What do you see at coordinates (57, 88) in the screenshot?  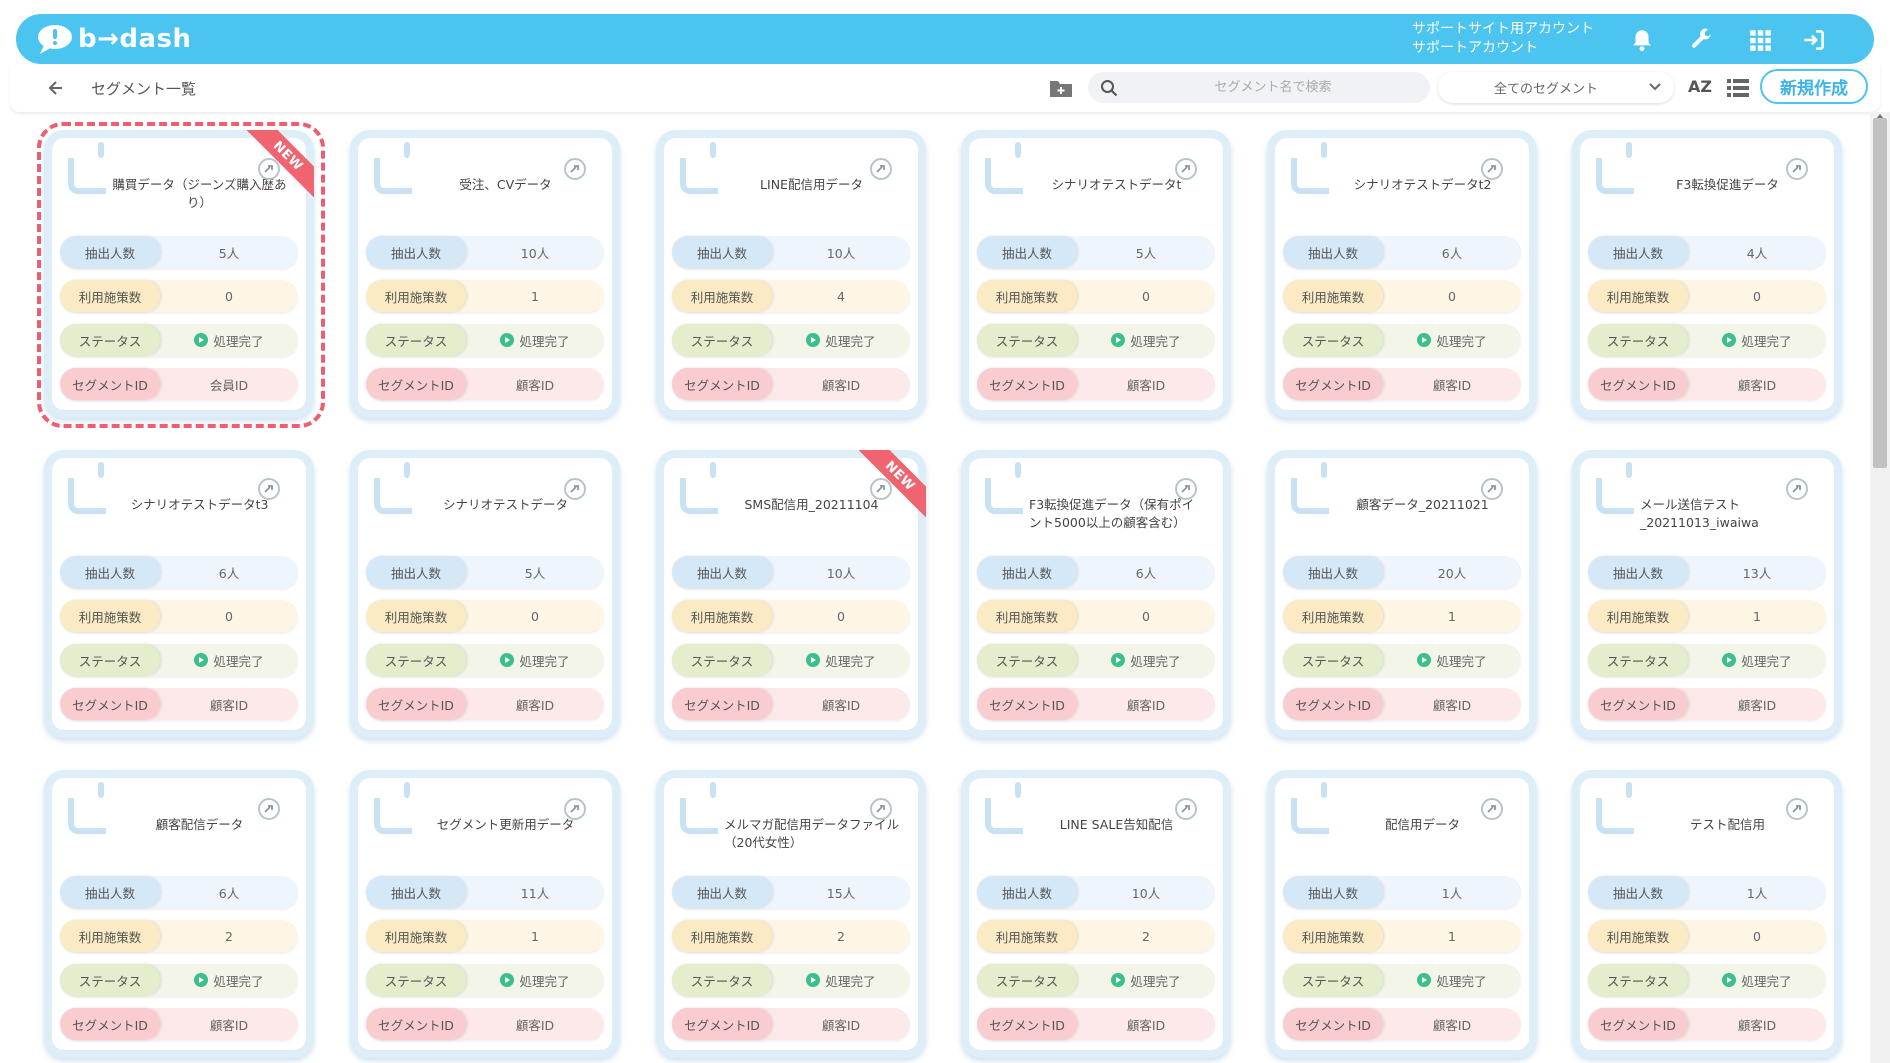 I see `back-arrow-icon` at bounding box center [57, 88].